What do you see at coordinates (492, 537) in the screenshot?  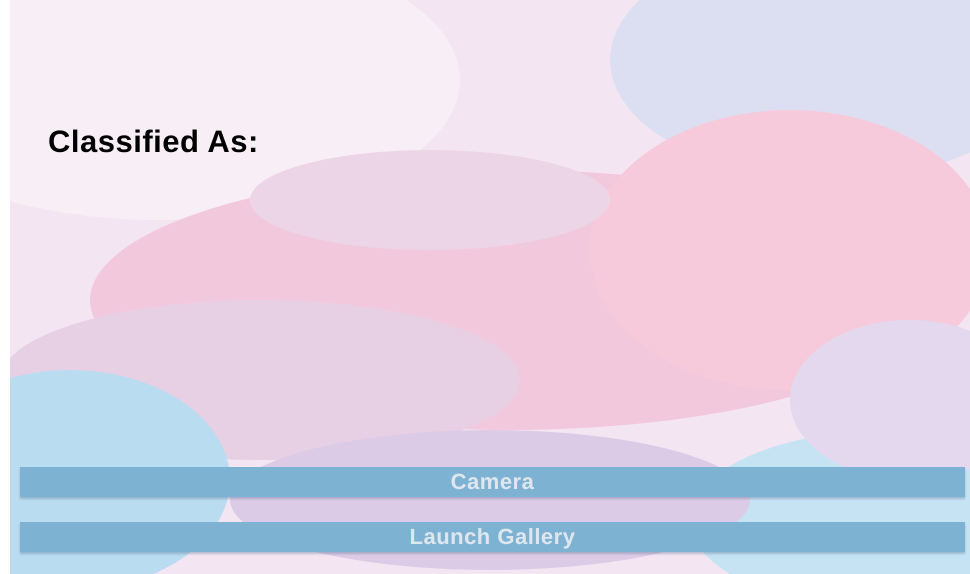 I see `gallery-button: Launch Gallery` at bounding box center [492, 537].